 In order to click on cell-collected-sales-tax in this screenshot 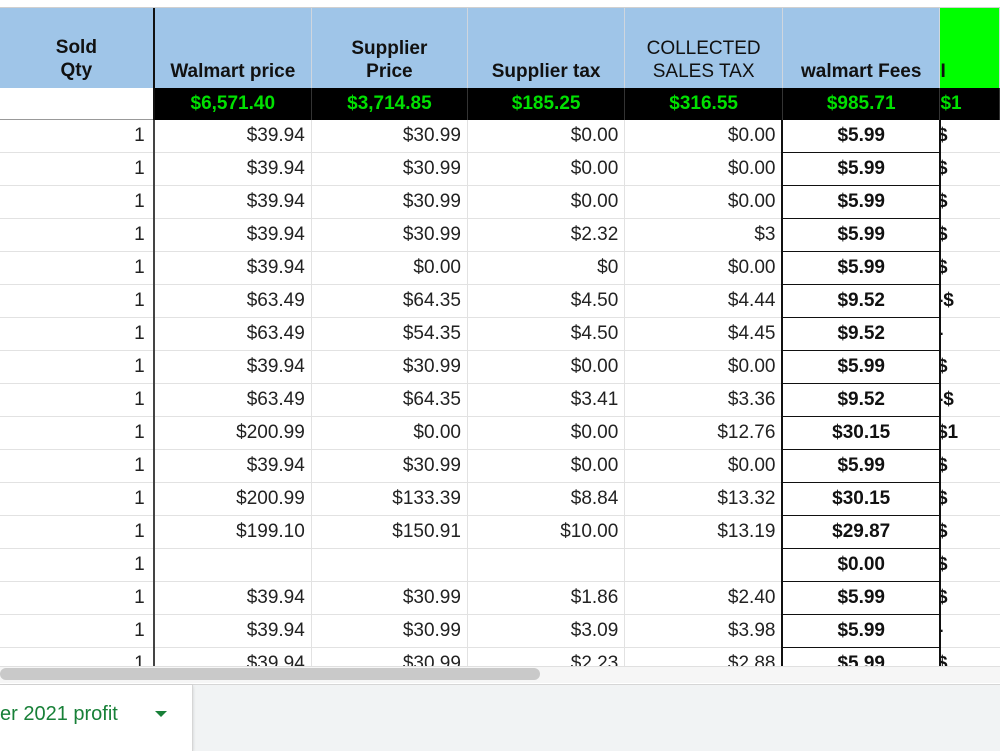, I will do `click(703, 565)`.